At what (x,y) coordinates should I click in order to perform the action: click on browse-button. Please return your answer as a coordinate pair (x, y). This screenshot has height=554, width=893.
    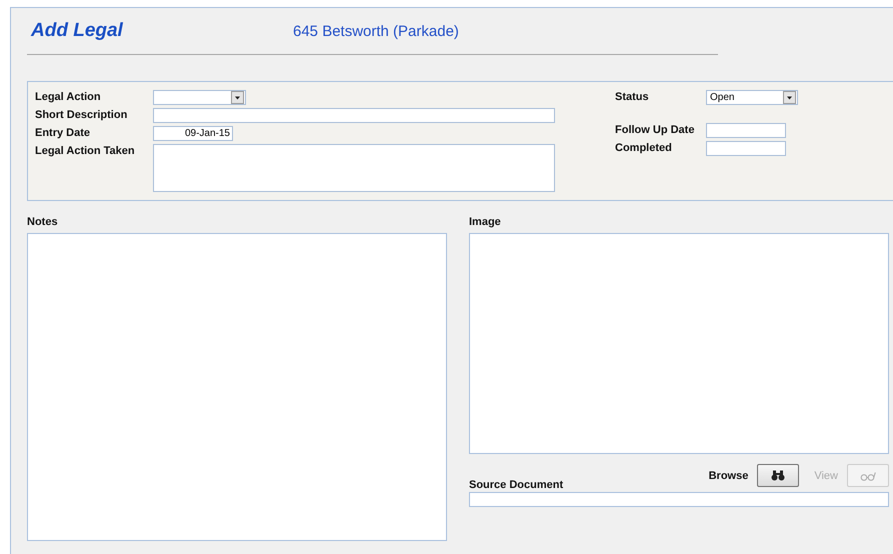
    Looking at the image, I should click on (778, 475).